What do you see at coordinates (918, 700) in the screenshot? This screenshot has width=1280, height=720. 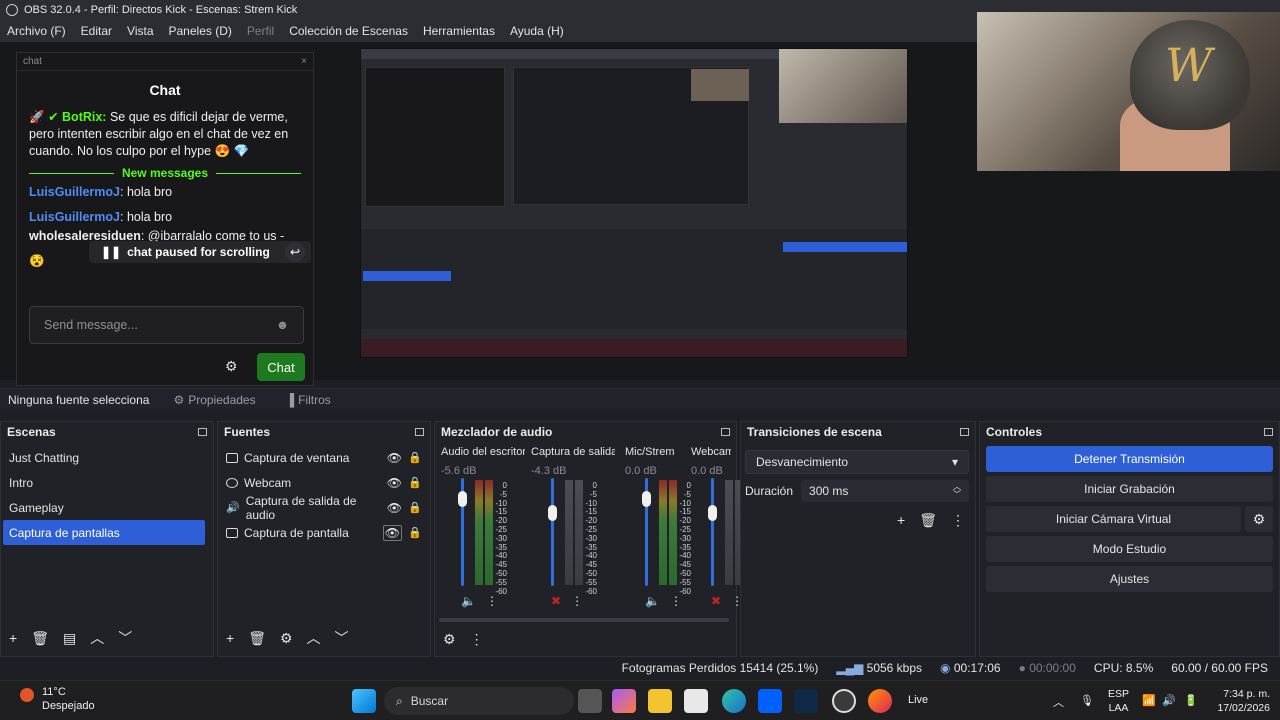 I see `live-label: Live` at bounding box center [918, 700].